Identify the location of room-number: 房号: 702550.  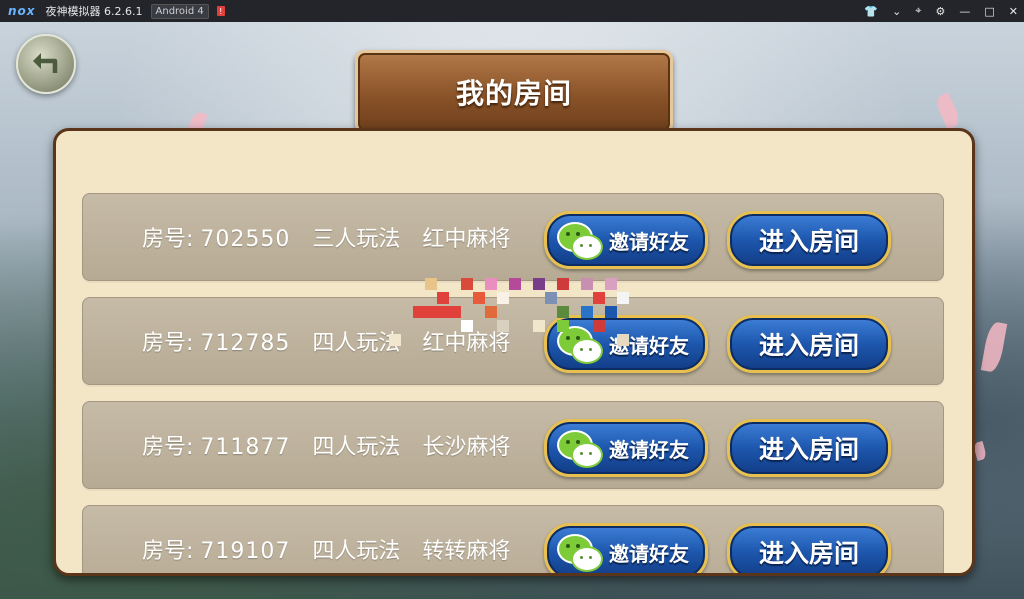
(216, 237).